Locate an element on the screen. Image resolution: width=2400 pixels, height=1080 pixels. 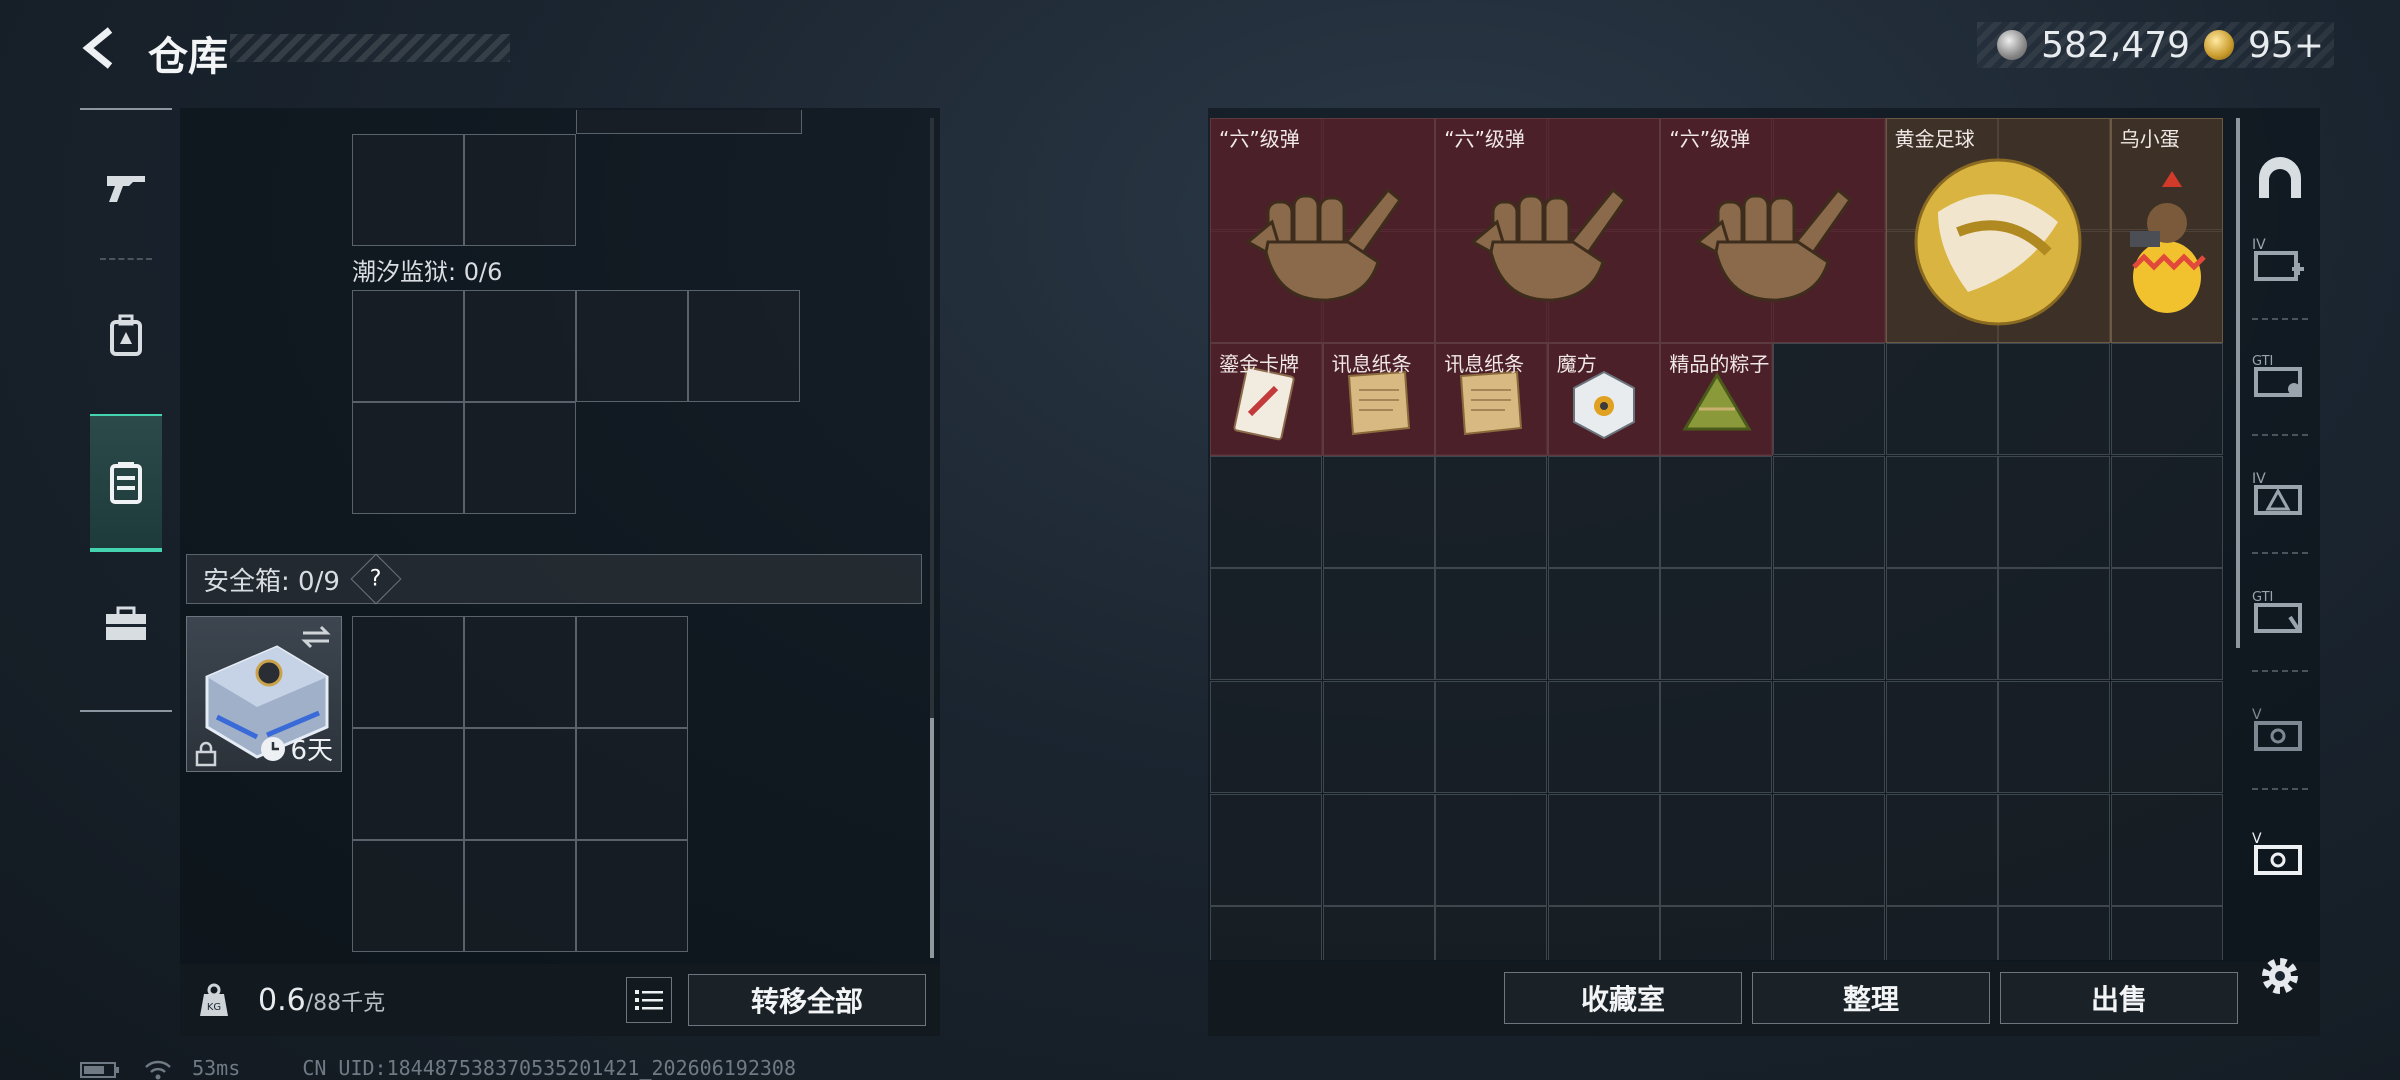
help-button: ? is located at coordinates (376, 579).